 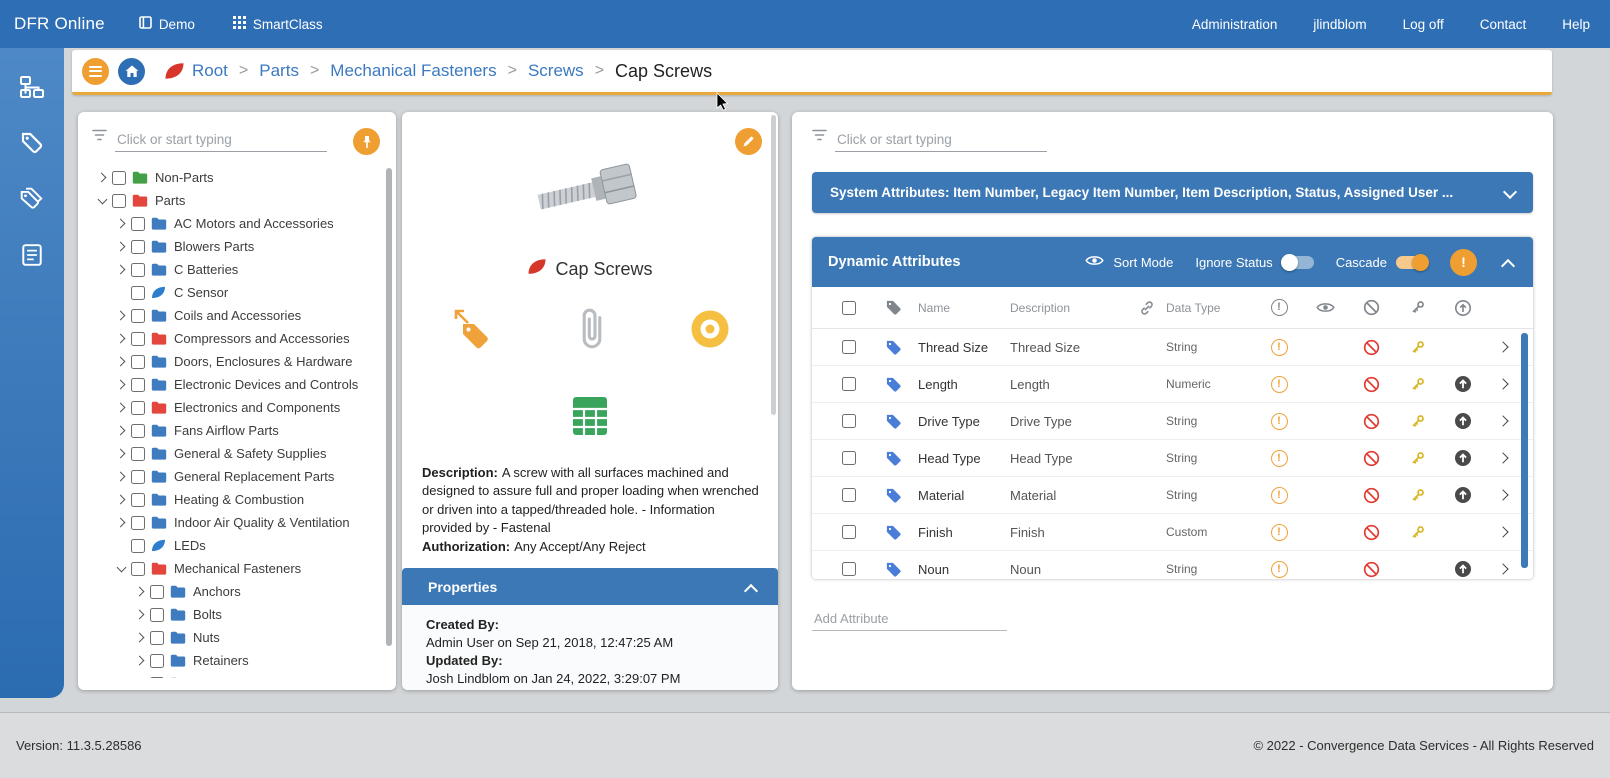 I want to click on tree-item-label: Mechanical Fasteners, so click(x=237, y=568).